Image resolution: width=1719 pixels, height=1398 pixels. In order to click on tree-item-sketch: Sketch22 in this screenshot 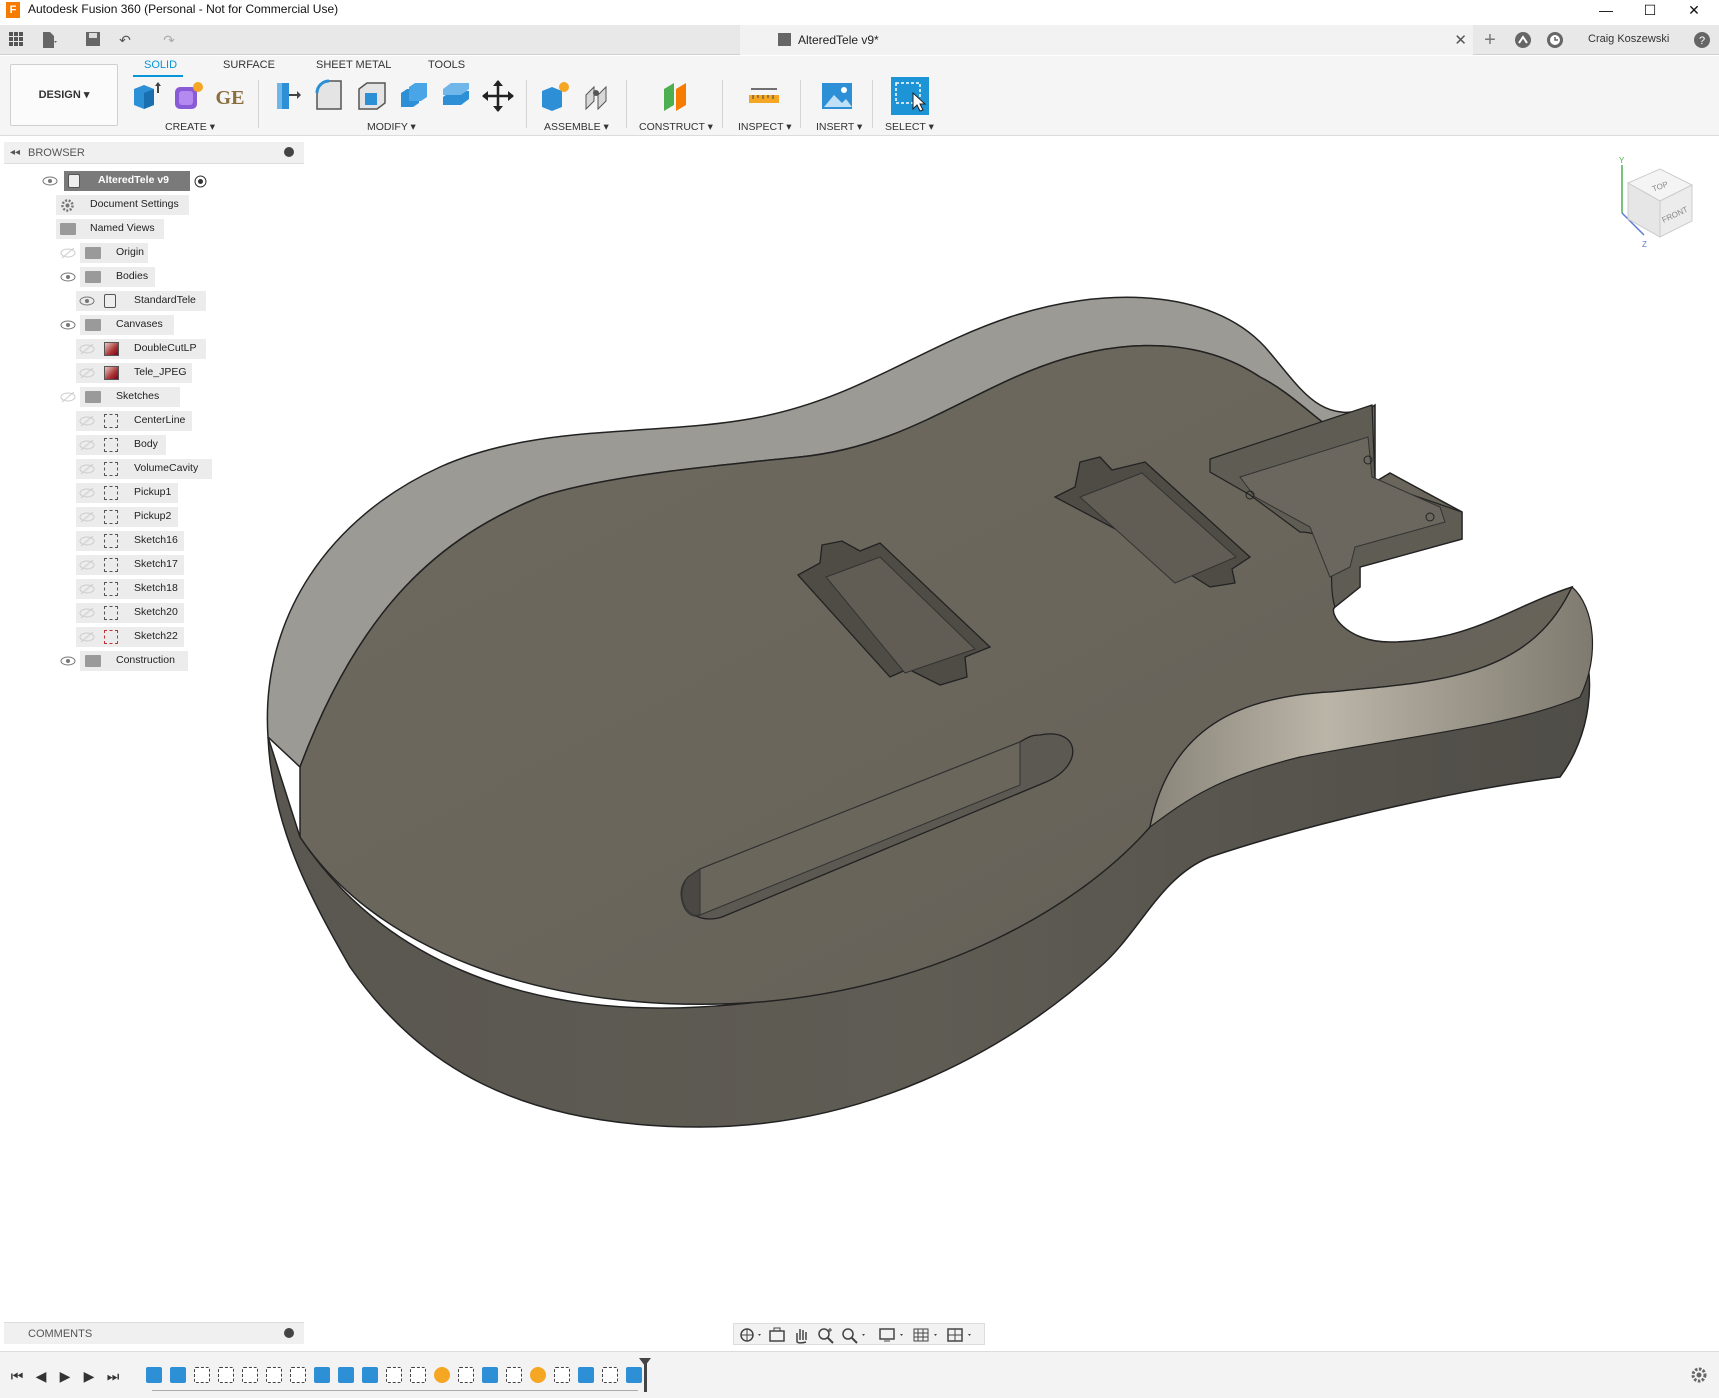, I will do `click(105, 637)`.